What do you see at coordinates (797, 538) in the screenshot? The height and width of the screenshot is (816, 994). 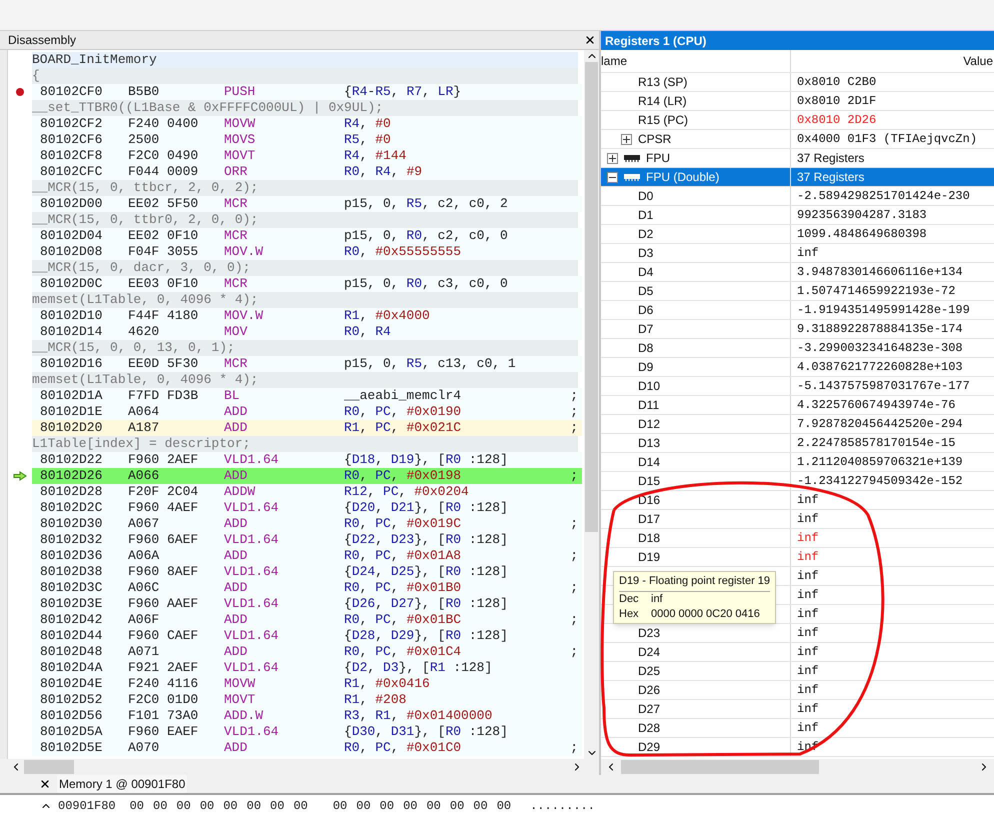 I see `register-row: D18 inf` at bounding box center [797, 538].